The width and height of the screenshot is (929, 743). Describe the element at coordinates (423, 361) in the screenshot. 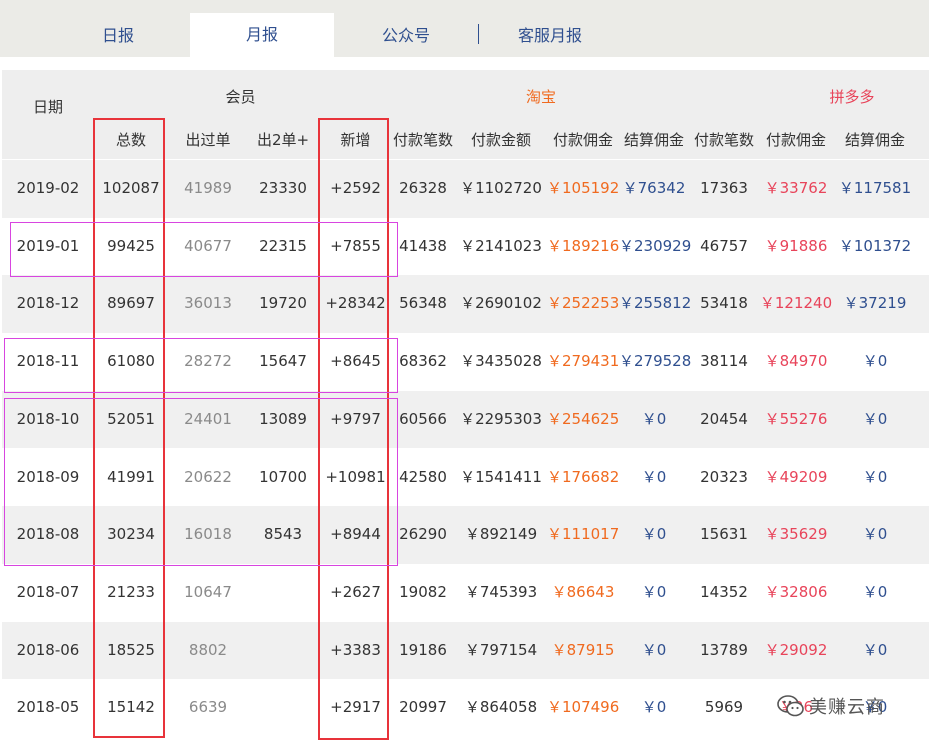

I see `cell-tb-pay-count: 68362` at that location.